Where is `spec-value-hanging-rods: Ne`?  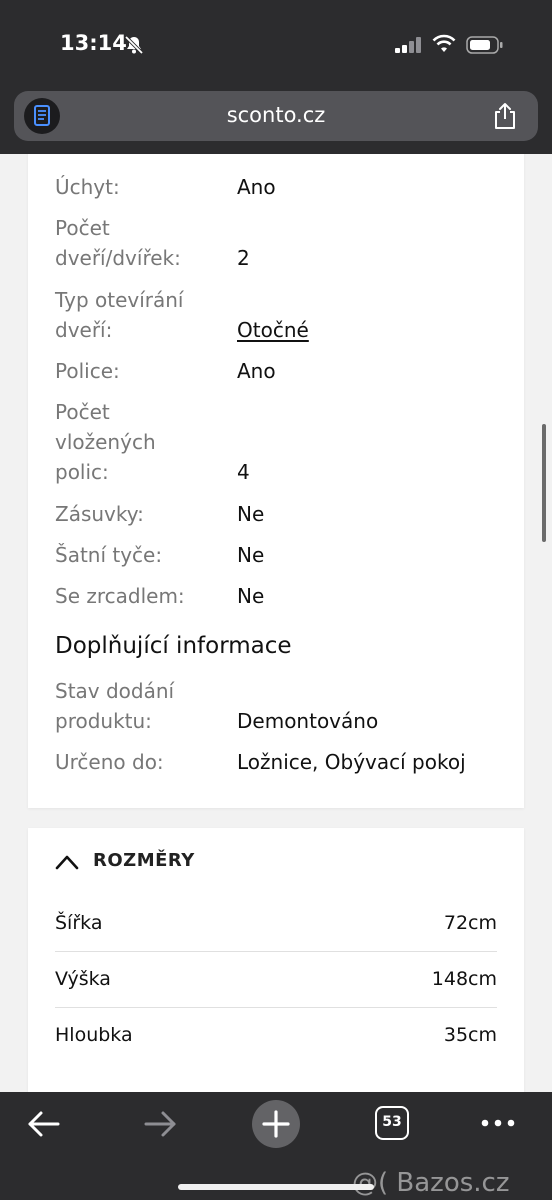
spec-value-hanging-rods: Ne is located at coordinates (251, 555).